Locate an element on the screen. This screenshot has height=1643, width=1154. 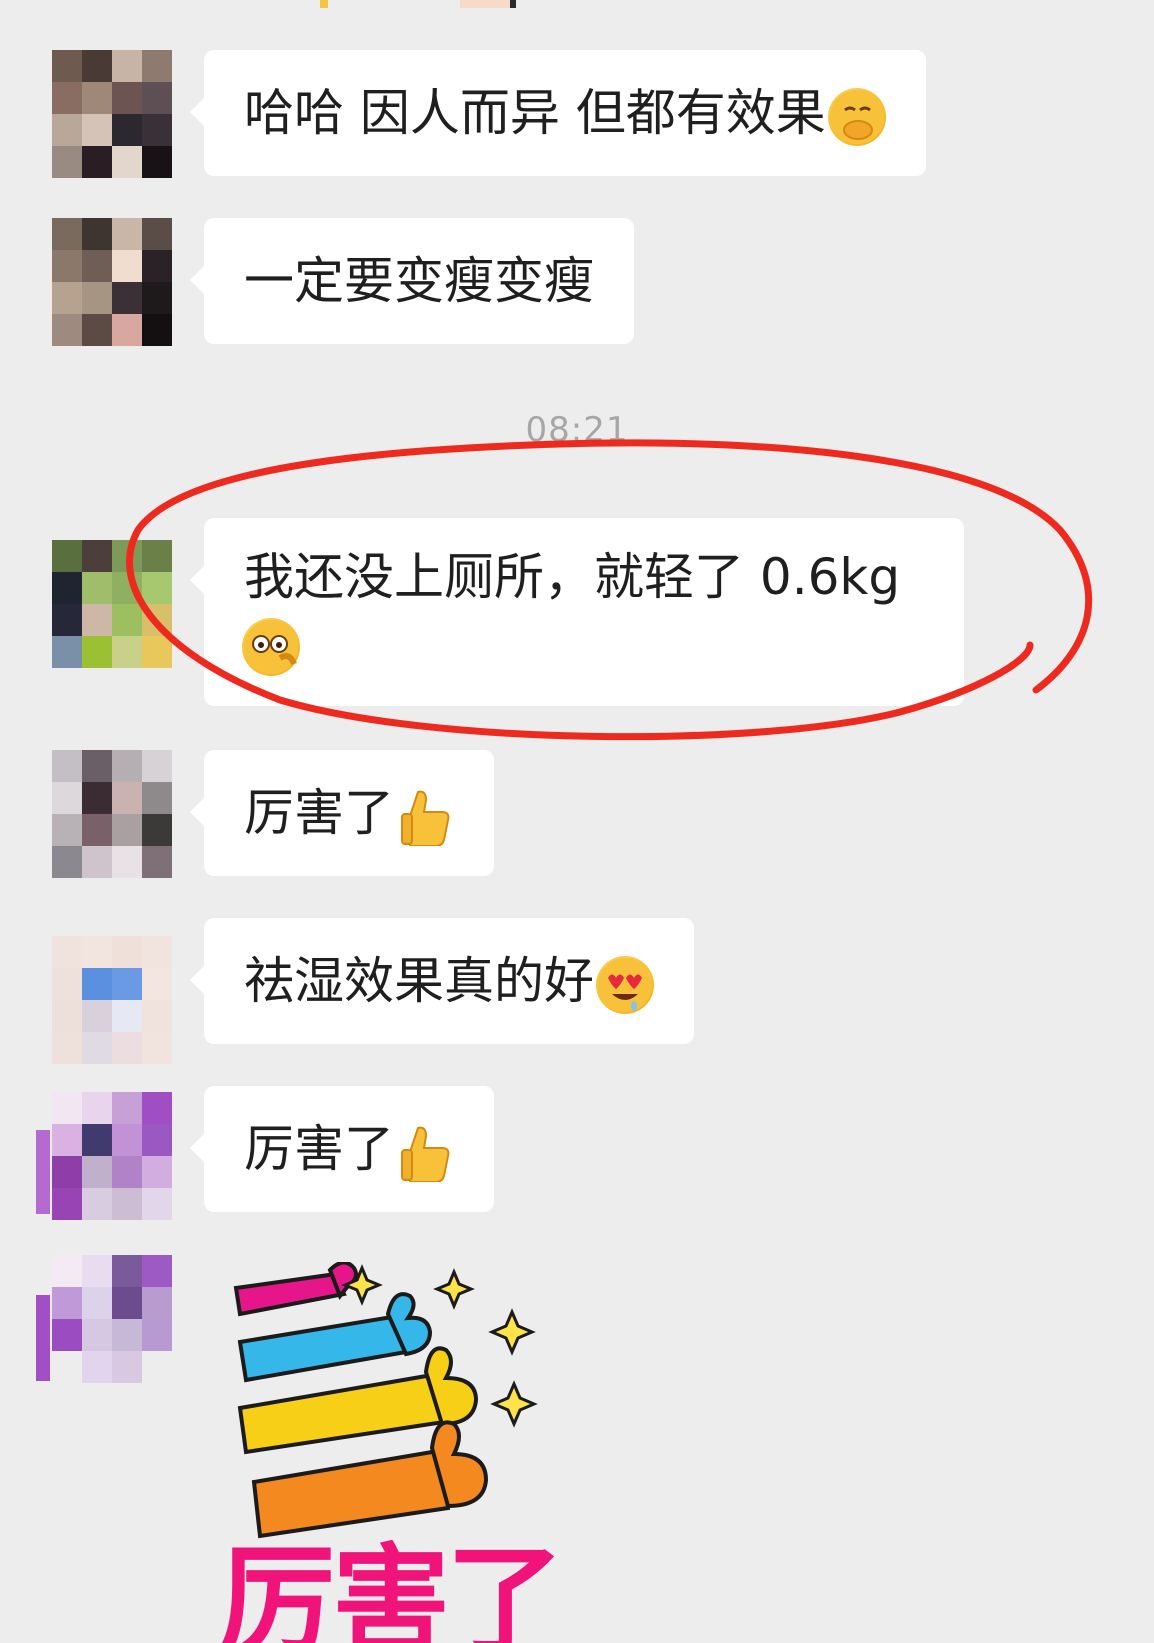
message-bubble: 一定要变瘦变瘦 is located at coordinates (412, 281).